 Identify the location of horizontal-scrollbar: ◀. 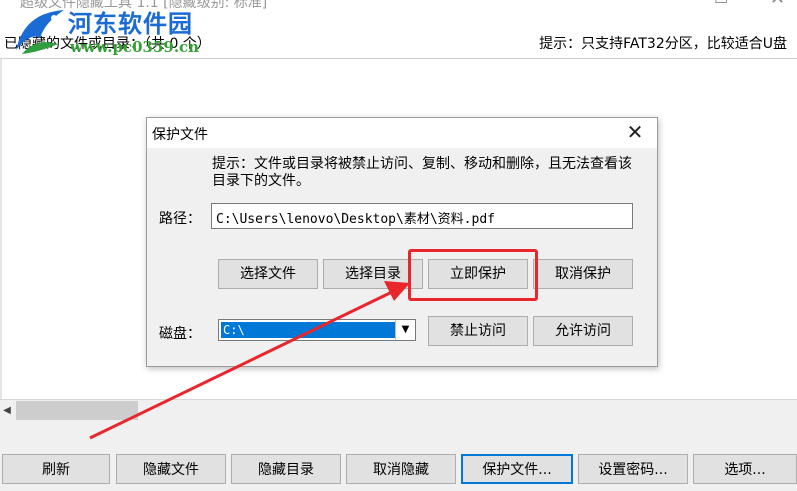
(398, 411).